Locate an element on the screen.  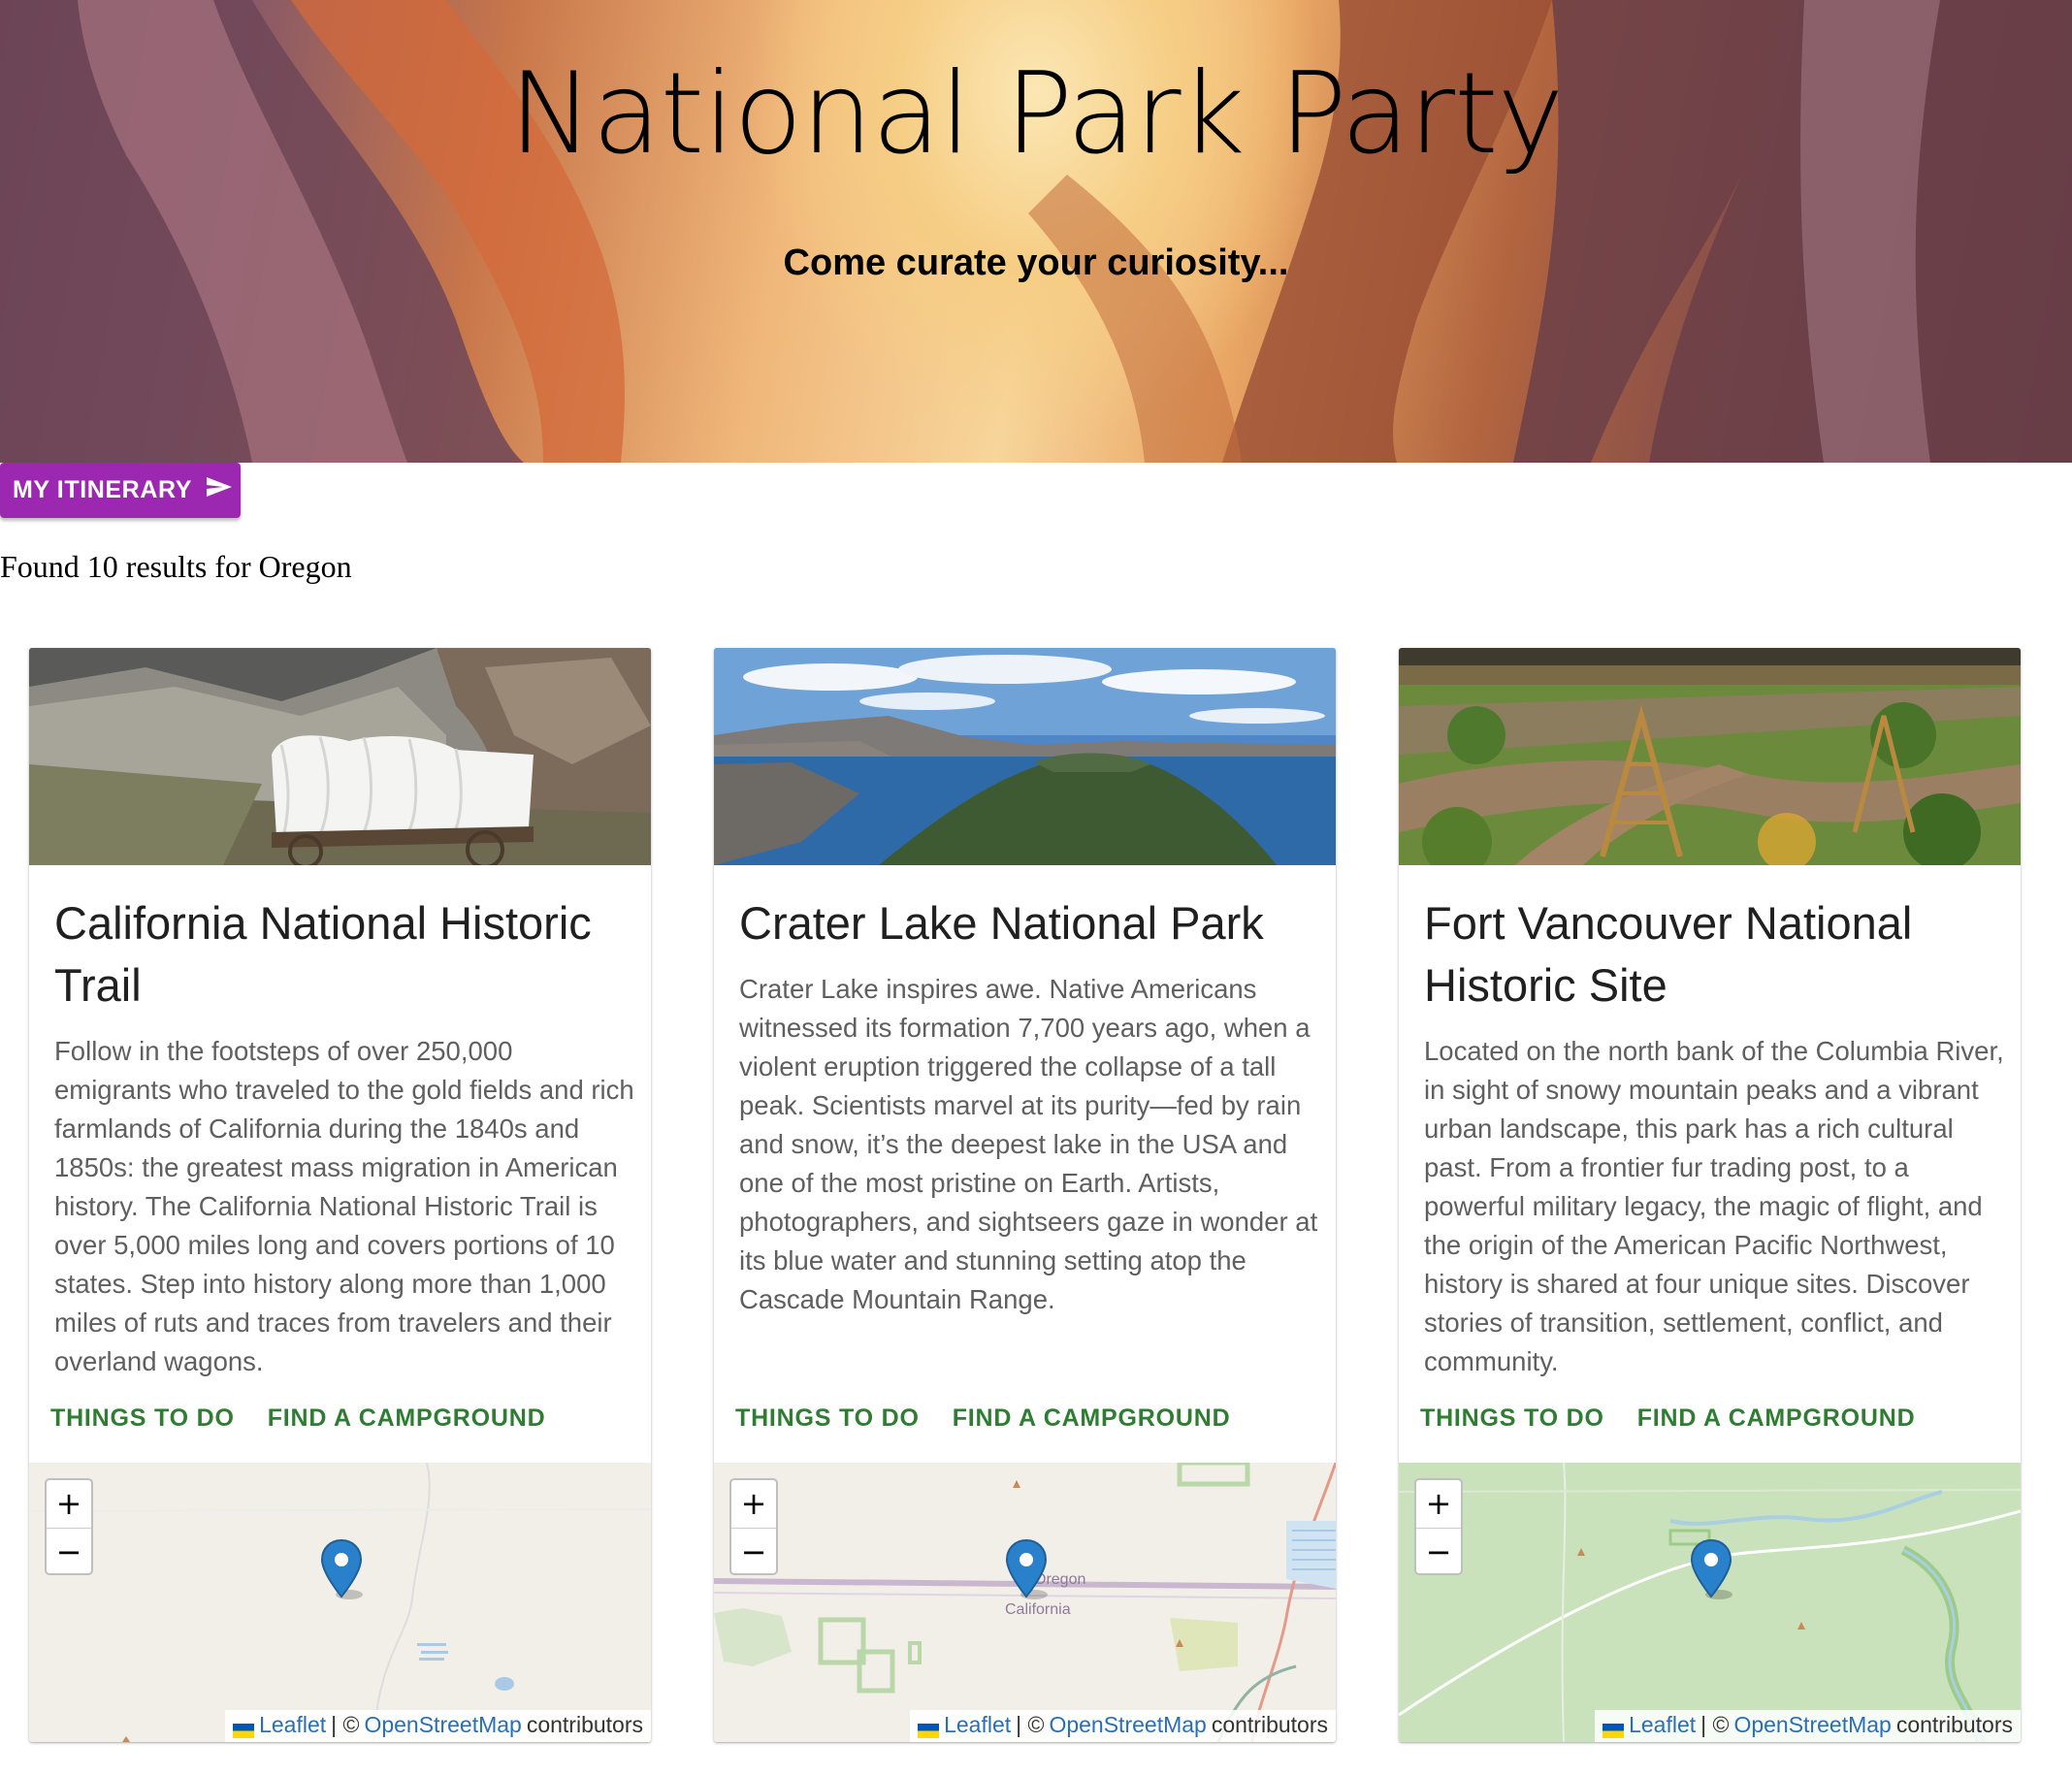
crater-lake-photo is located at coordinates (1025, 756).